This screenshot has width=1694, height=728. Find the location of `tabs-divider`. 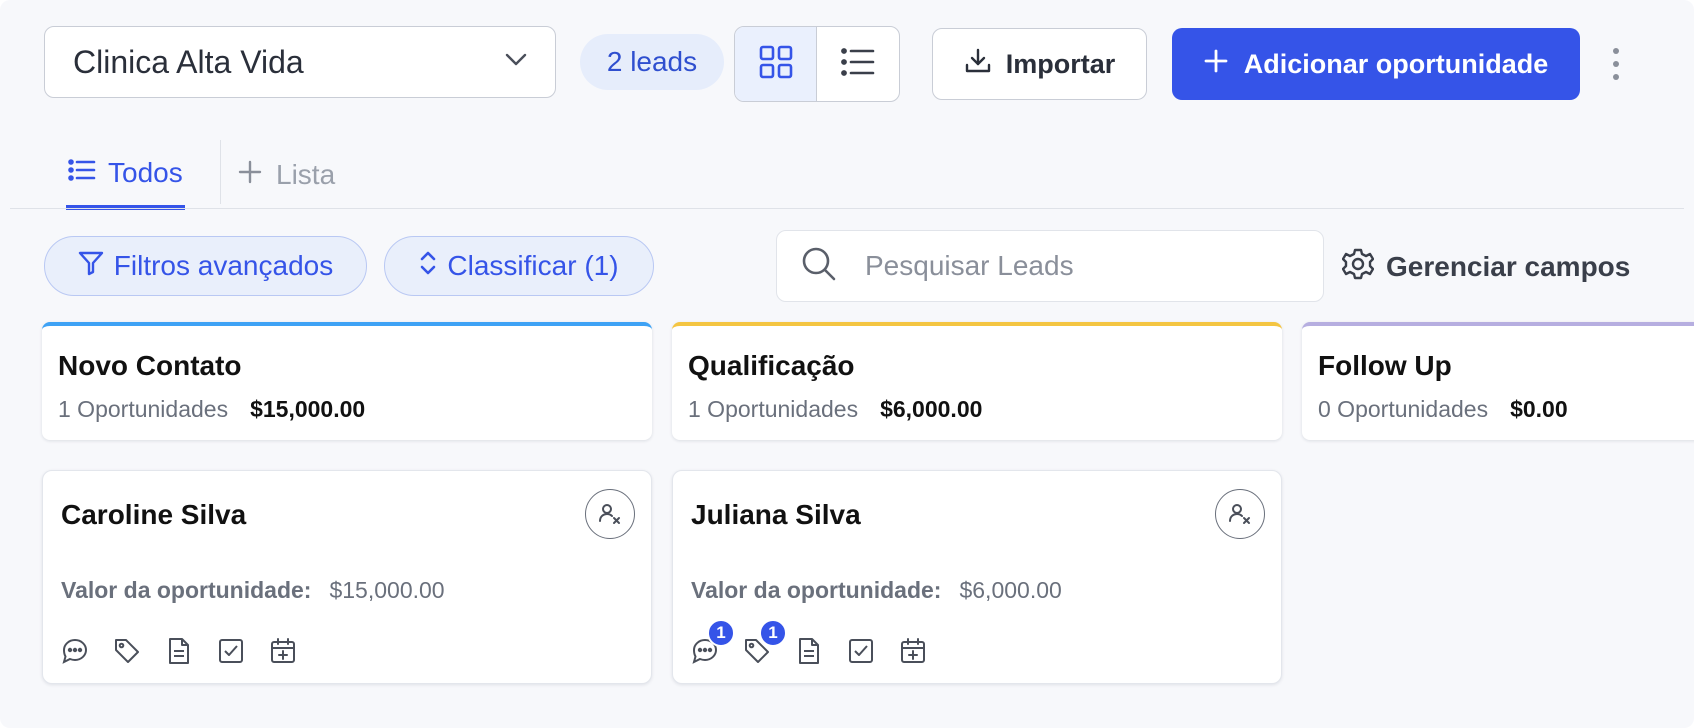

tabs-divider is located at coordinates (847, 208).